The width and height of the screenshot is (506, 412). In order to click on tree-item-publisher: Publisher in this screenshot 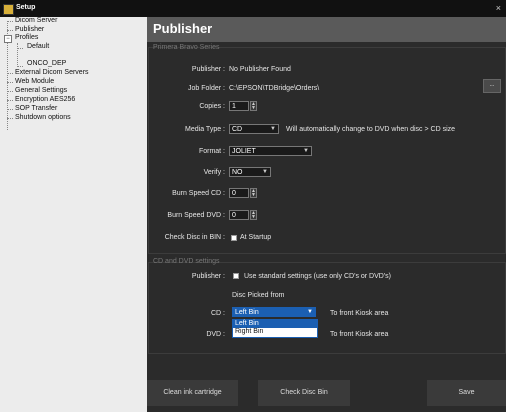, I will do `click(29, 29)`.